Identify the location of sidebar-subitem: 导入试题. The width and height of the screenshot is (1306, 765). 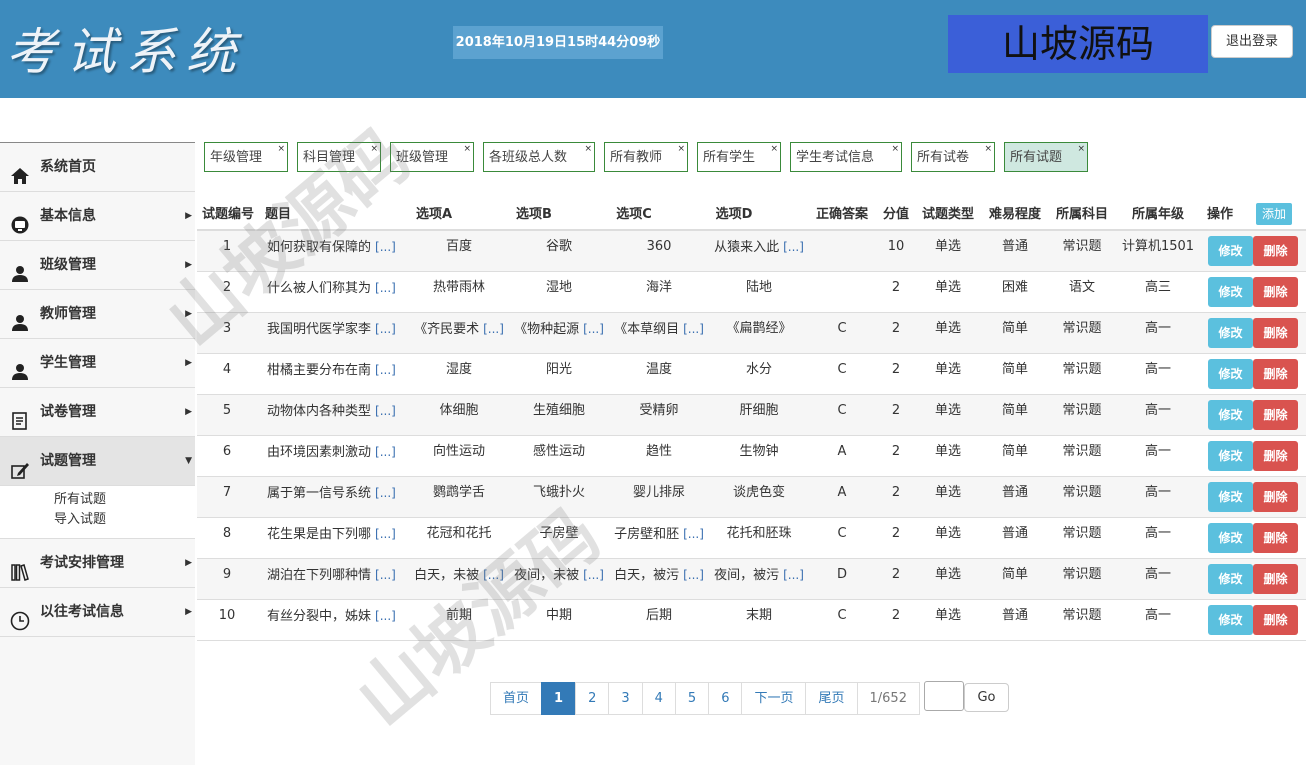
(124, 520).